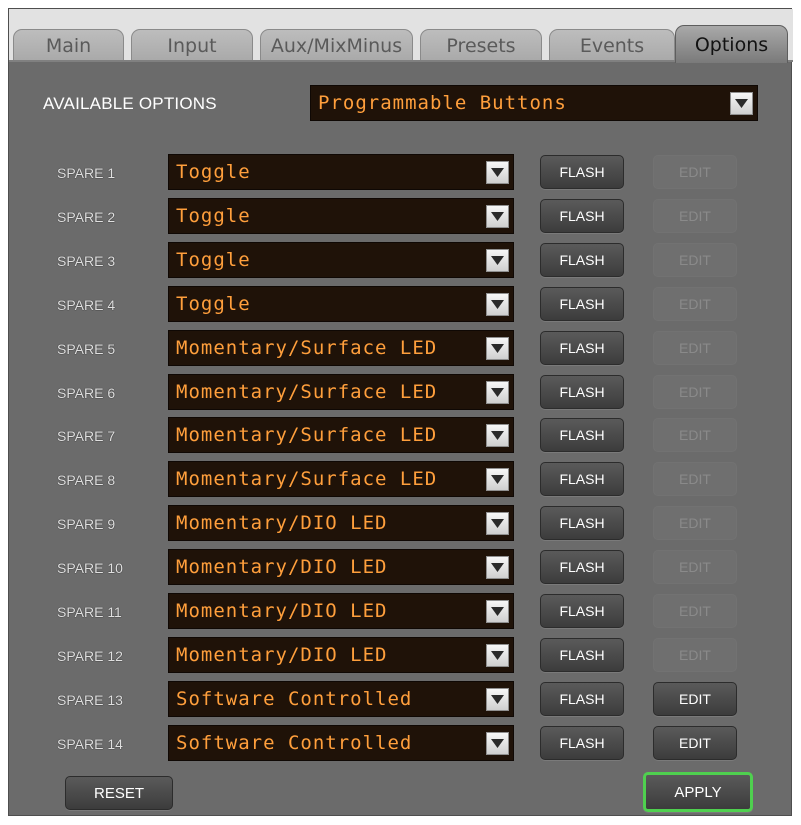  Describe the element at coordinates (442, 103) in the screenshot. I see `available-options-value: Programmable Buttons` at that location.